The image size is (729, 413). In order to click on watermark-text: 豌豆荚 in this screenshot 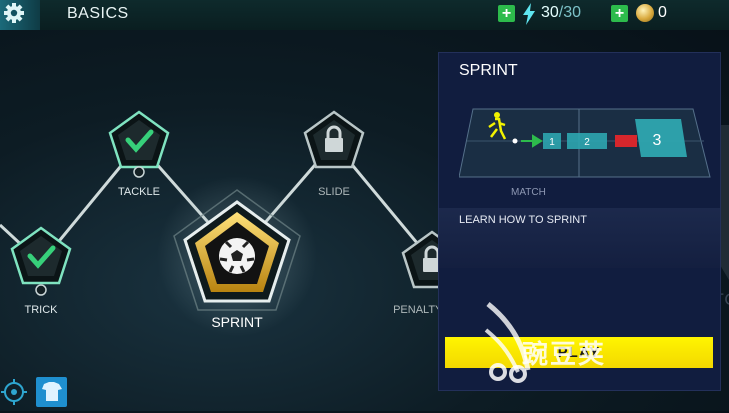, I will do `click(564, 354)`.